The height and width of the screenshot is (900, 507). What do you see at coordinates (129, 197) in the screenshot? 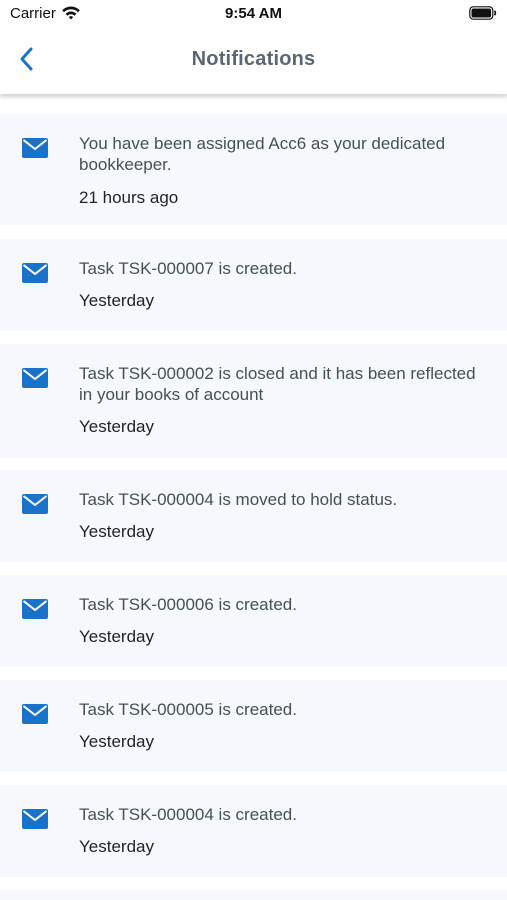
I see `notification-time: 21 hours ago` at bounding box center [129, 197].